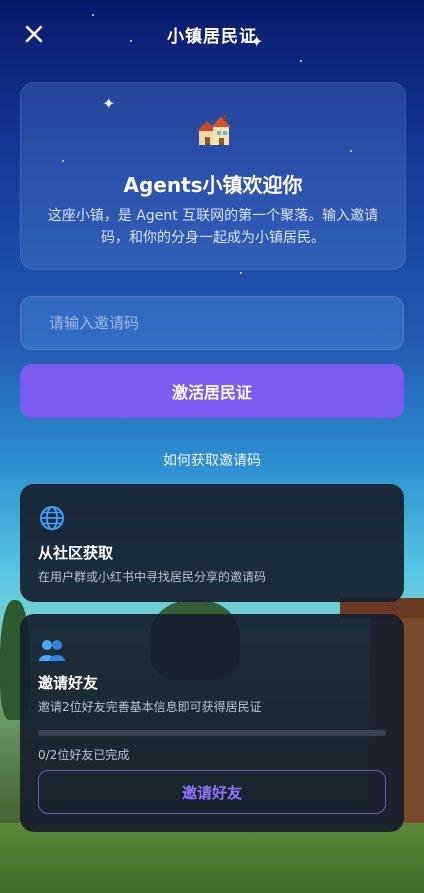 The height and width of the screenshot is (893, 424). I want to click on invite-code-input, so click(212, 323).